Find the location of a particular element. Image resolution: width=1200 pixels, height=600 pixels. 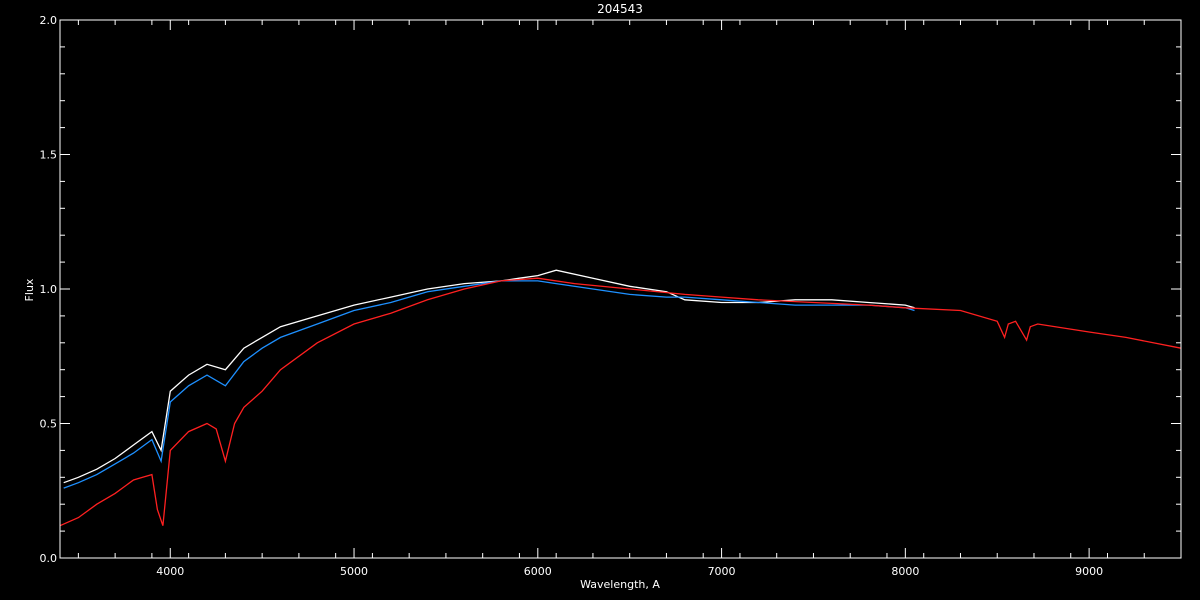

x-tick-label: 8000 is located at coordinates (905, 571).